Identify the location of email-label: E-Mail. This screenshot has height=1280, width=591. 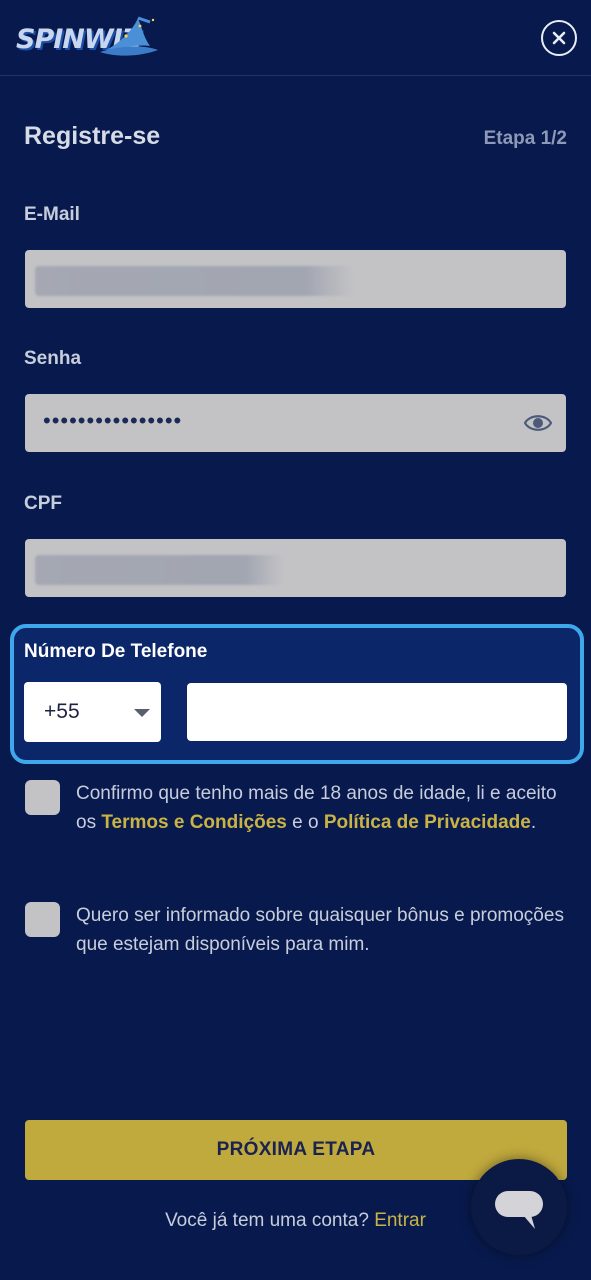
(52, 214).